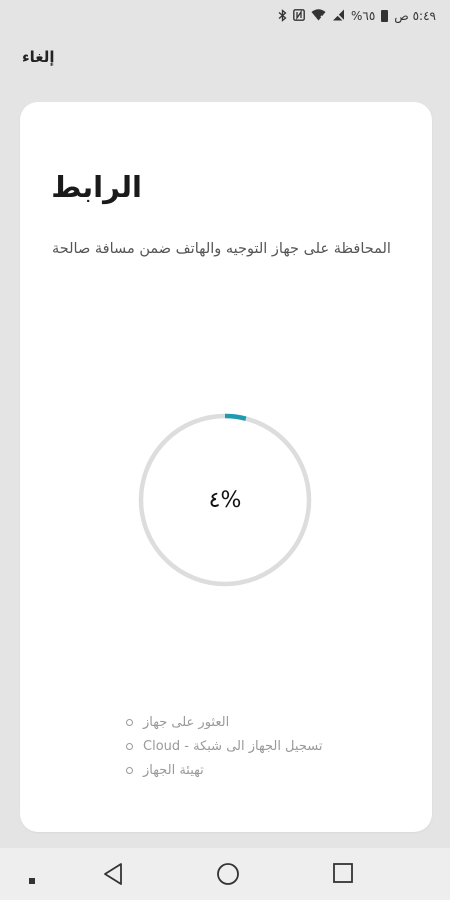 The height and width of the screenshot is (900, 450). I want to click on page-title: الرابط, so click(96, 187).